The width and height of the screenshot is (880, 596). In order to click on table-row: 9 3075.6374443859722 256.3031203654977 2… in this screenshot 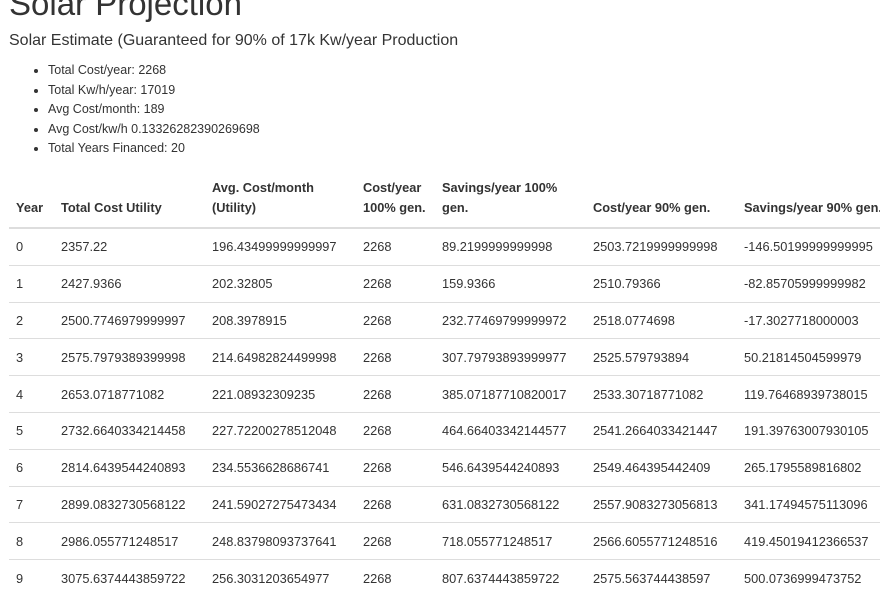, I will do `click(444, 577)`.